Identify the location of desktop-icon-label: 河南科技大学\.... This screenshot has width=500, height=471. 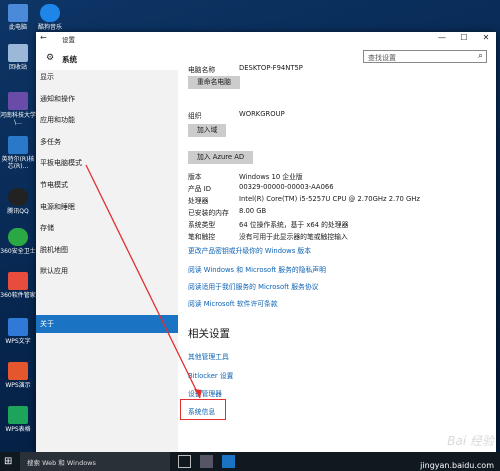
(18, 119).